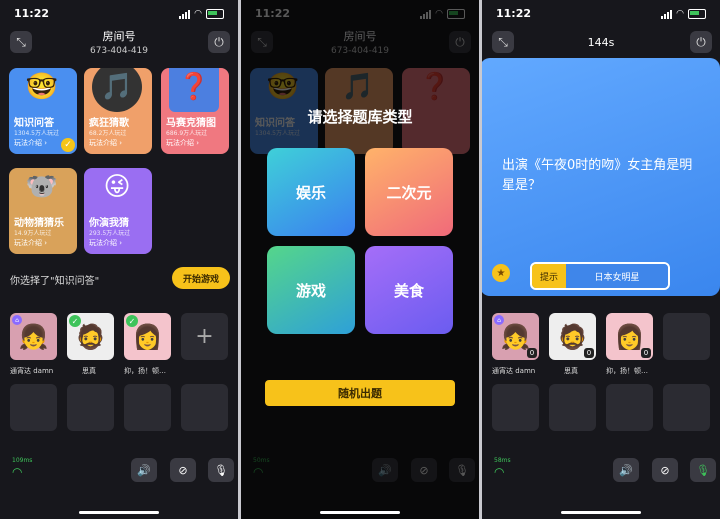  What do you see at coordinates (90, 336) in the screenshot?
I see `player-seat: 🧔 ✓` at bounding box center [90, 336].